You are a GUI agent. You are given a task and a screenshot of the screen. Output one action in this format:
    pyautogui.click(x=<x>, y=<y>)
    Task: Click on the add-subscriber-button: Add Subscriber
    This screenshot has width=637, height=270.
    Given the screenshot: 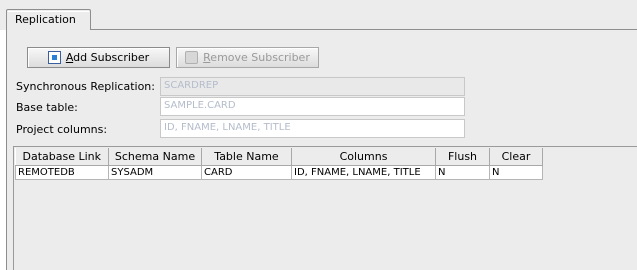 What is the action you would take?
    pyautogui.click(x=98, y=57)
    